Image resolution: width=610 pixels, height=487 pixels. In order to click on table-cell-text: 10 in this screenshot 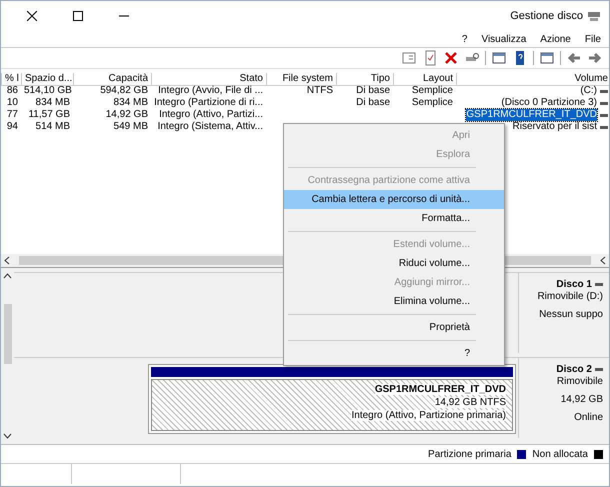, I will do `click(12, 103)`.